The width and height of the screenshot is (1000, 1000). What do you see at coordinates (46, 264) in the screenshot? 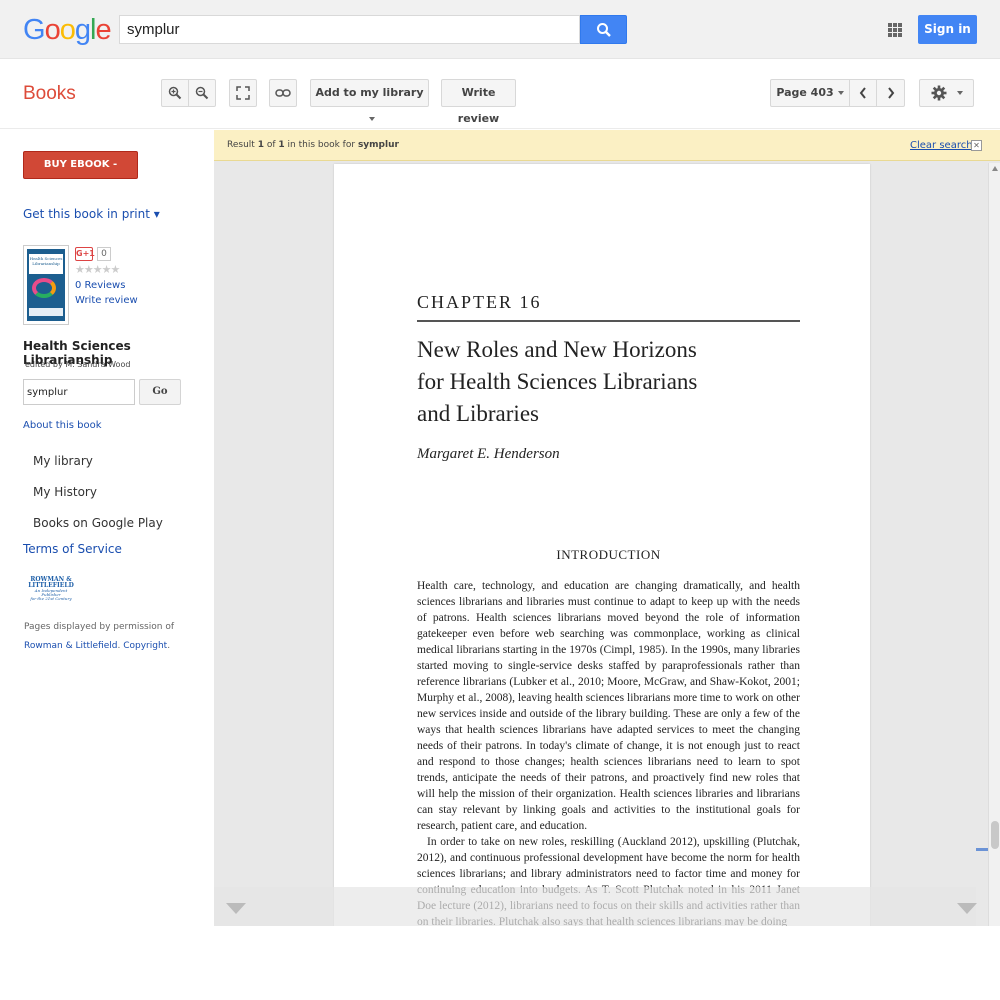
I see `cover-title: Health Sciences Librarianship` at bounding box center [46, 264].